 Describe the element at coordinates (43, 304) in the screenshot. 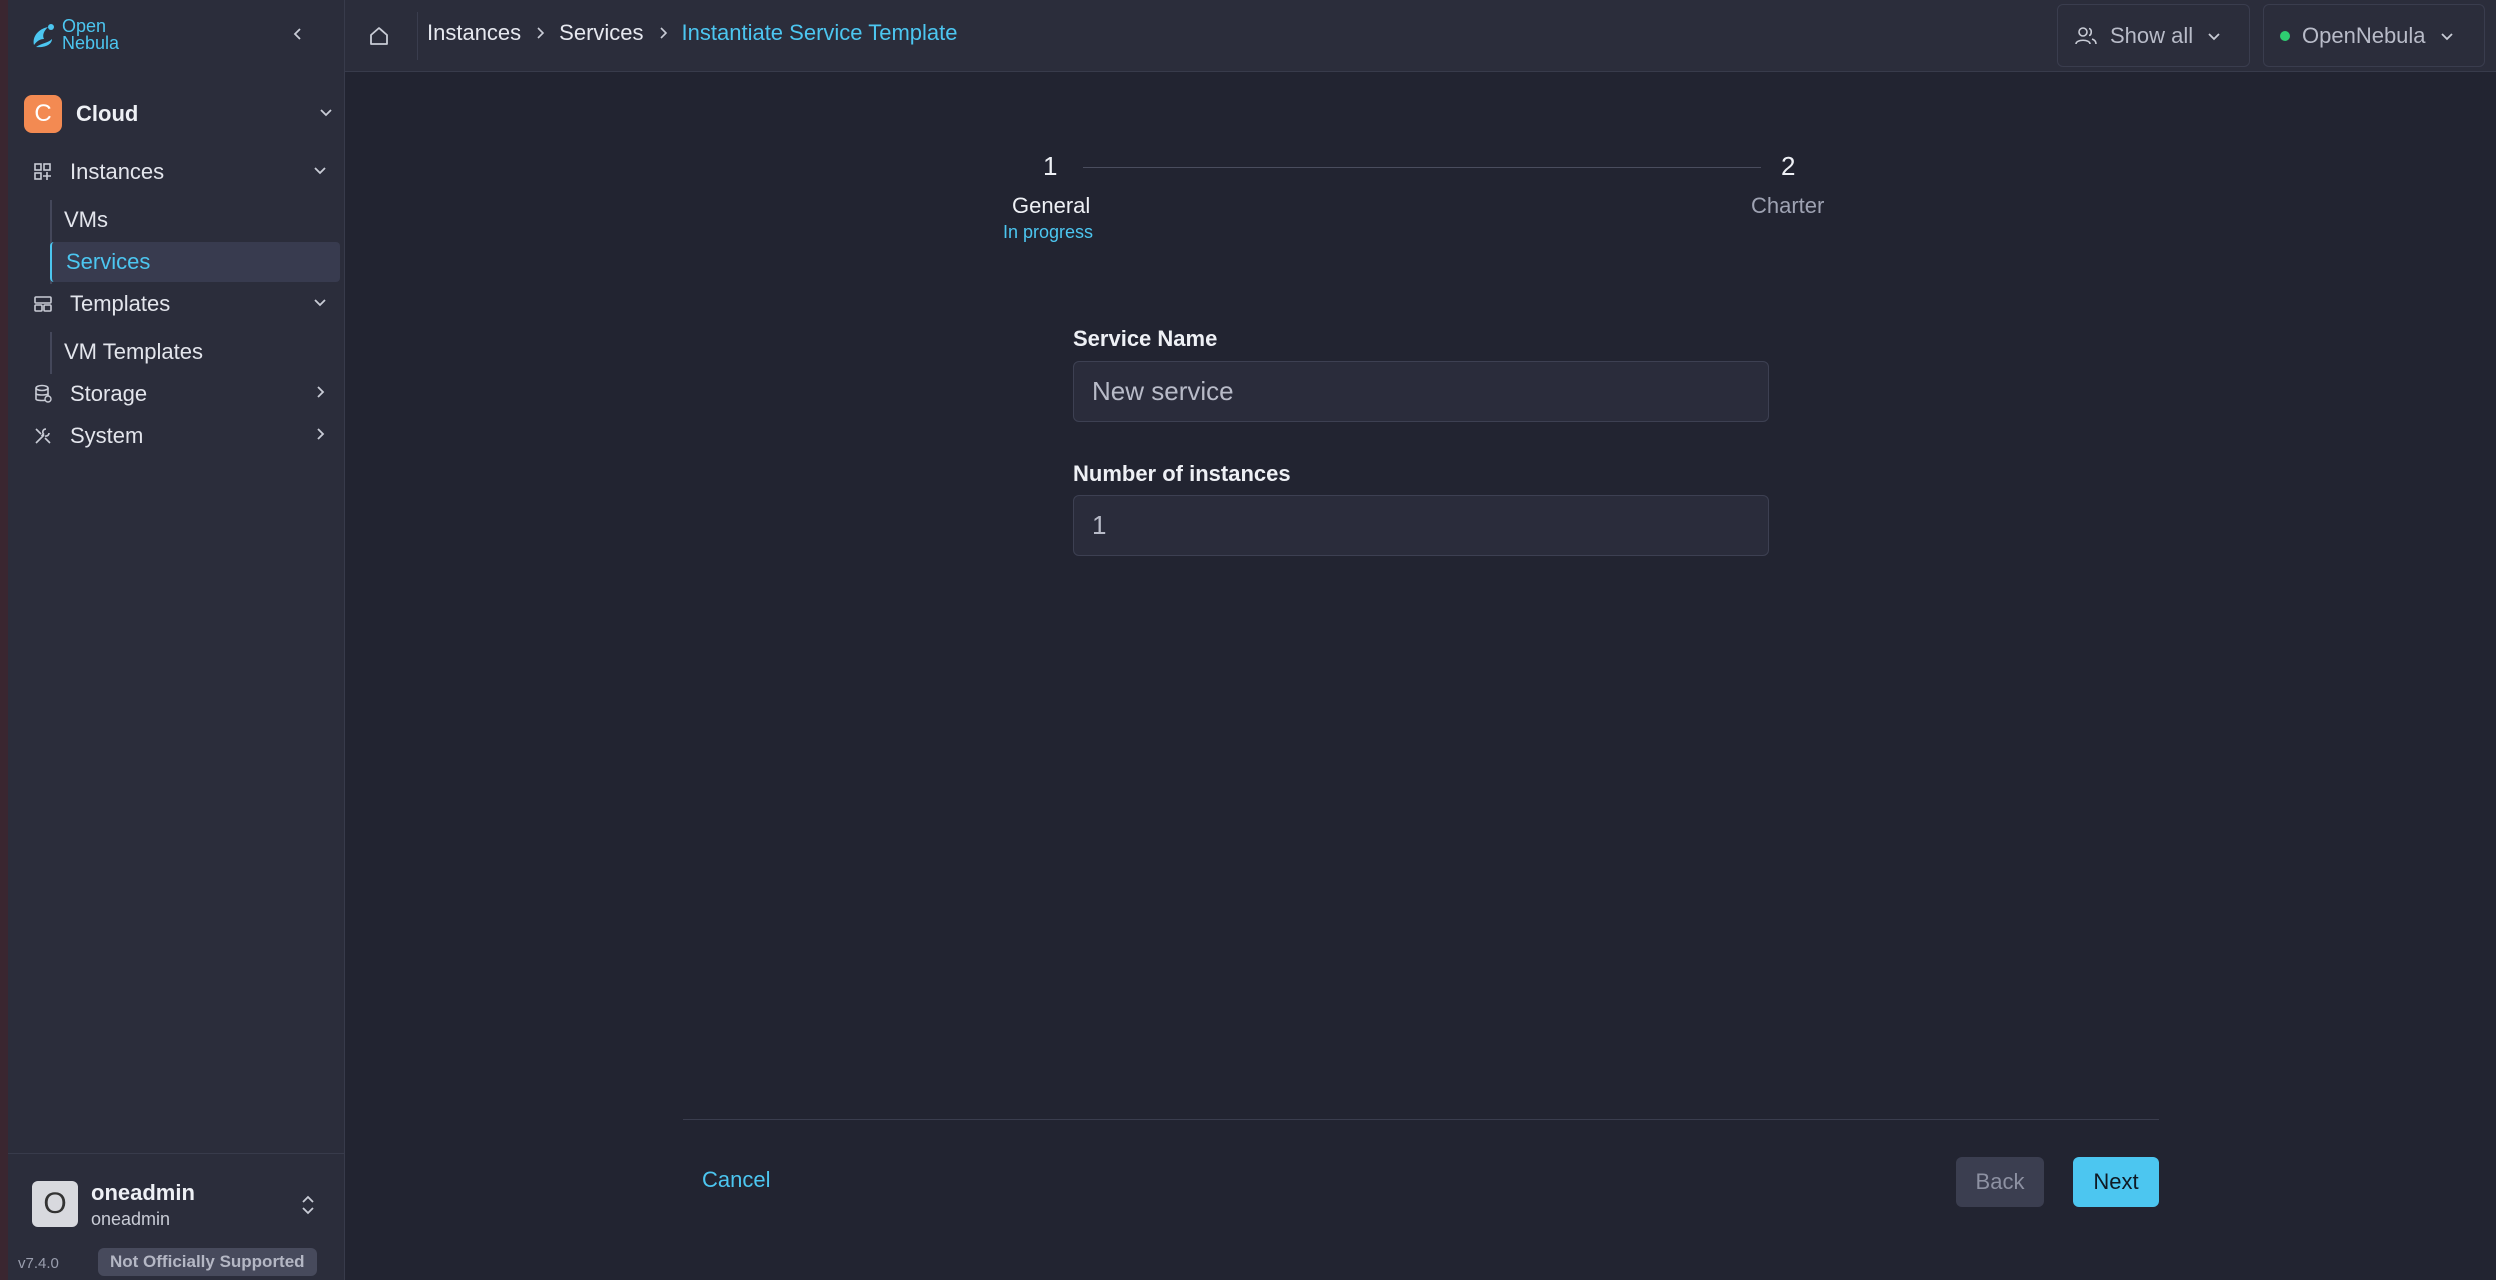

I see `layout-icon` at that location.